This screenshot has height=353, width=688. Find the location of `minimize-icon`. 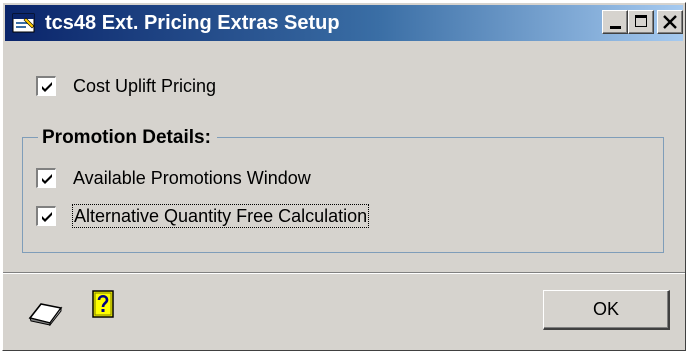

minimize-icon is located at coordinates (615, 27).